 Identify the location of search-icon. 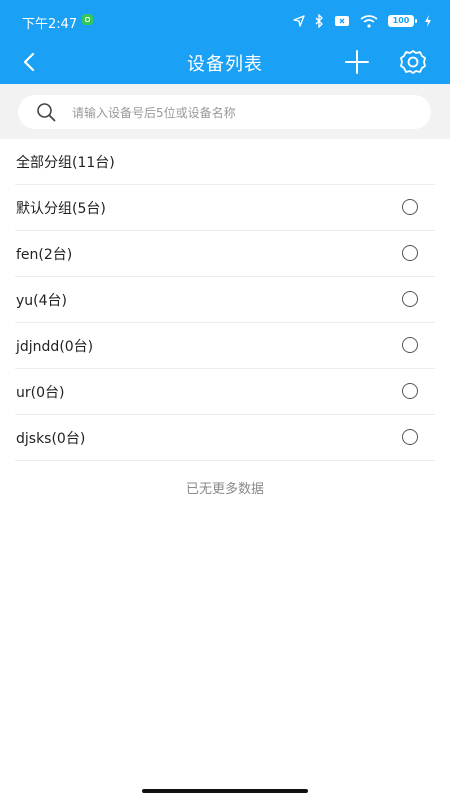
(46, 112).